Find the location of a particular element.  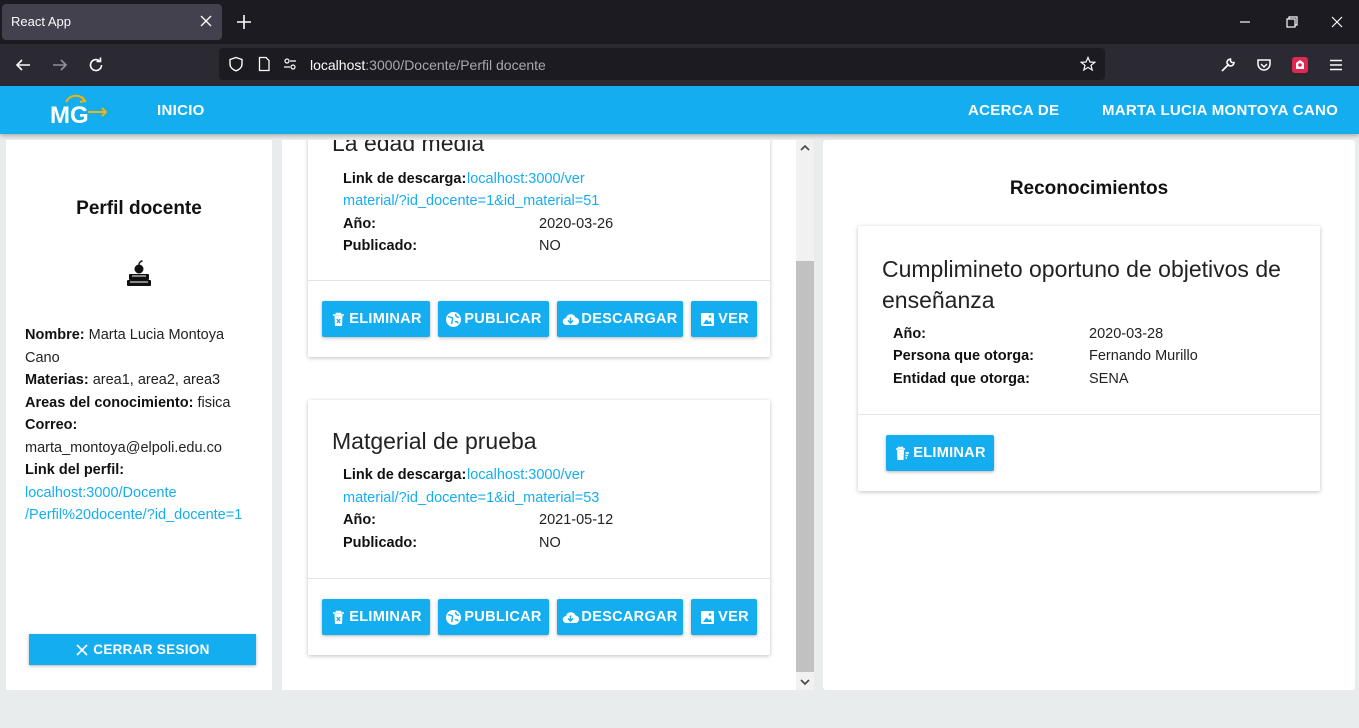

logo-text: MG is located at coordinates (69, 115).